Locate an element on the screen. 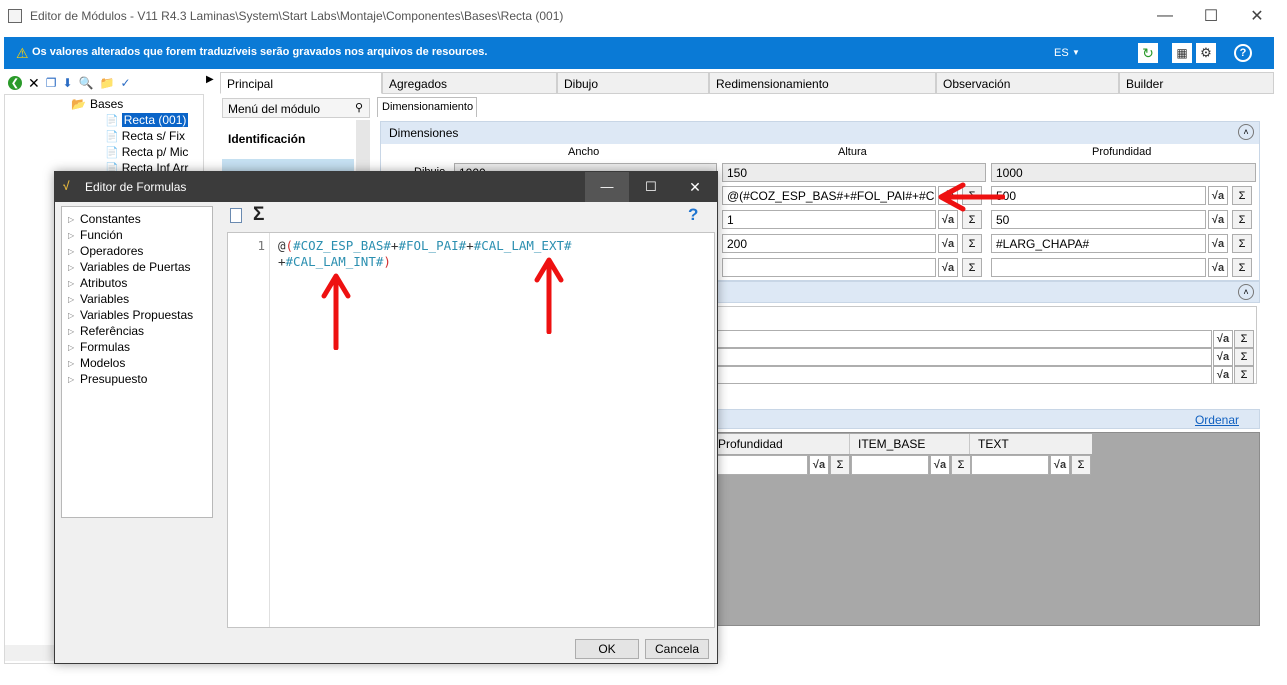 This screenshot has height=685, width=1287. category-variables: ▷ Variables is located at coordinates (137, 299).